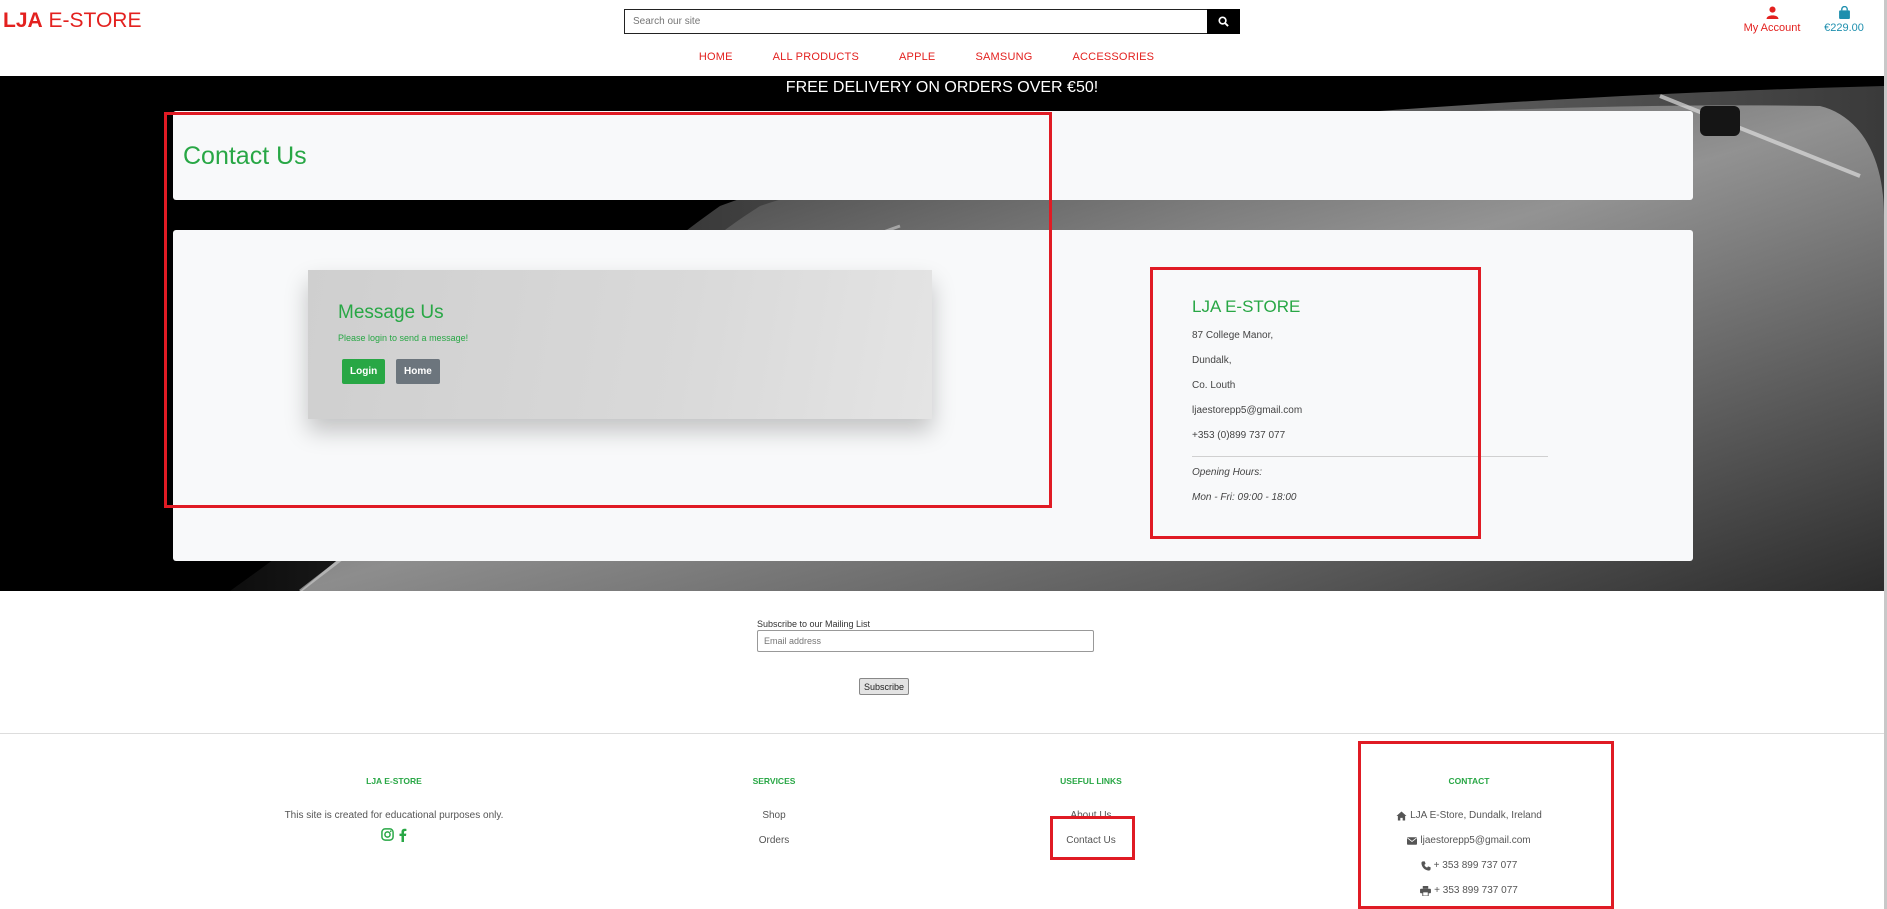 The image size is (1887, 909). Describe the element at coordinates (925, 641) in the screenshot. I see `email-field` at that location.